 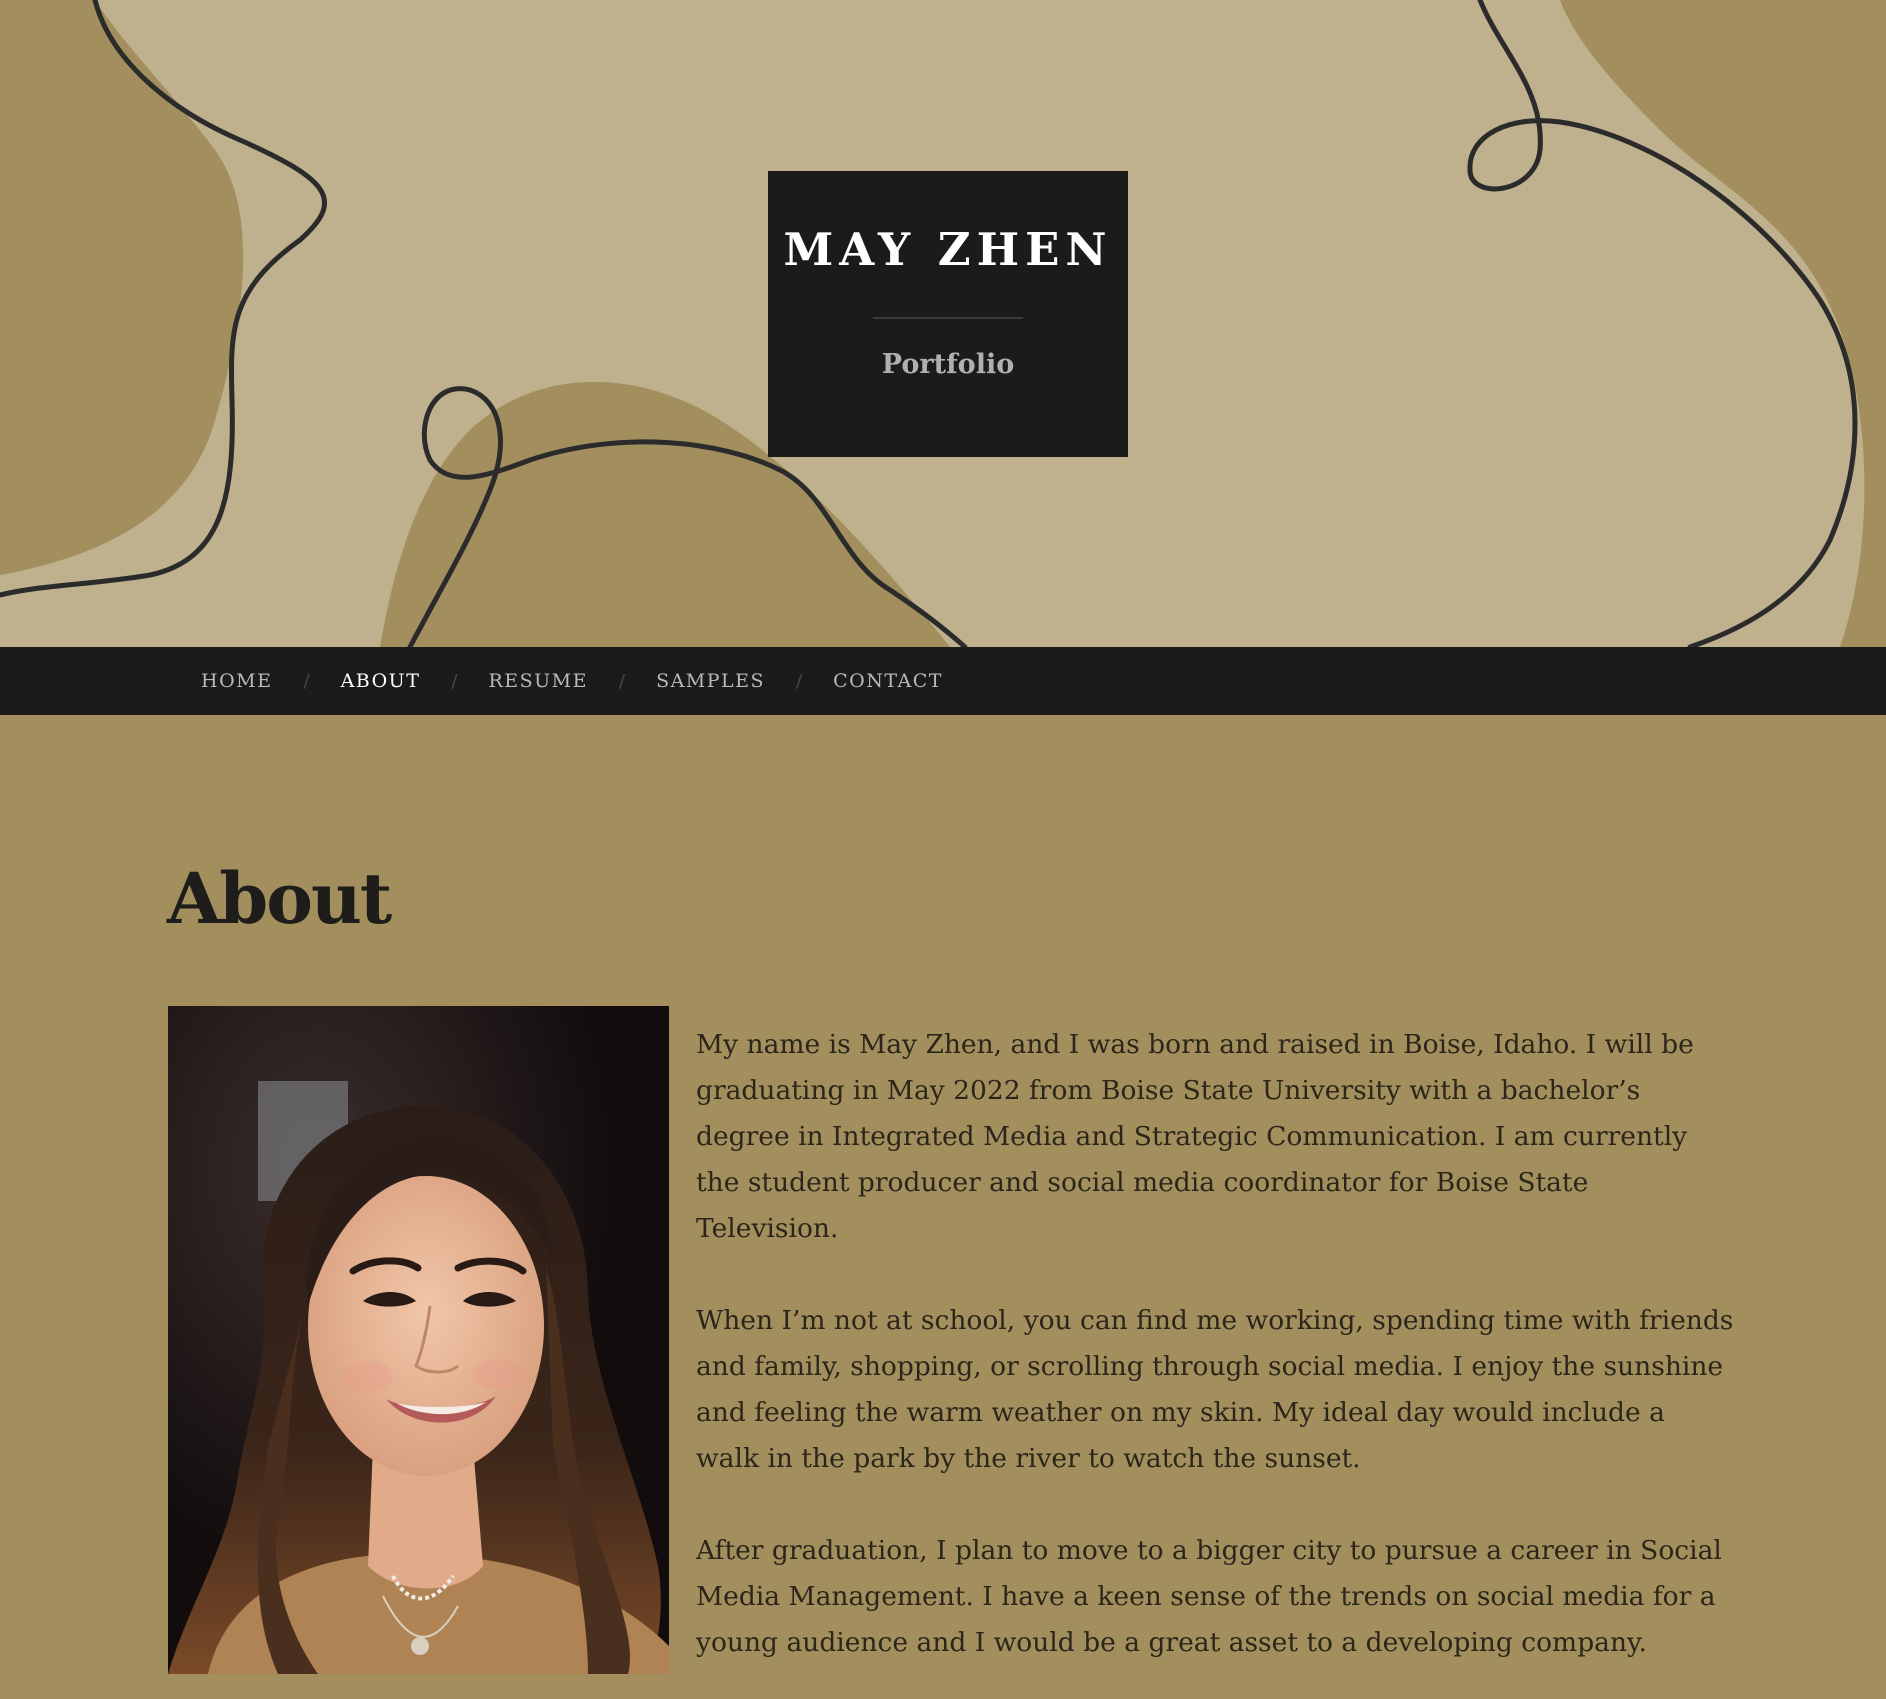 What do you see at coordinates (279, 898) in the screenshot?
I see `page-title: About` at bounding box center [279, 898].